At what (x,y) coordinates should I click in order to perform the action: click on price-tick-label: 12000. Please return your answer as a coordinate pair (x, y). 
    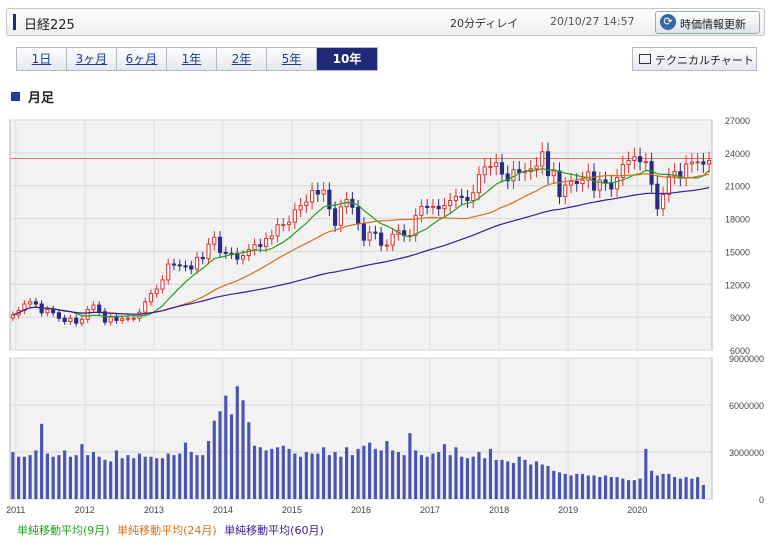
    Looking at the image, I should click on (737, 285).